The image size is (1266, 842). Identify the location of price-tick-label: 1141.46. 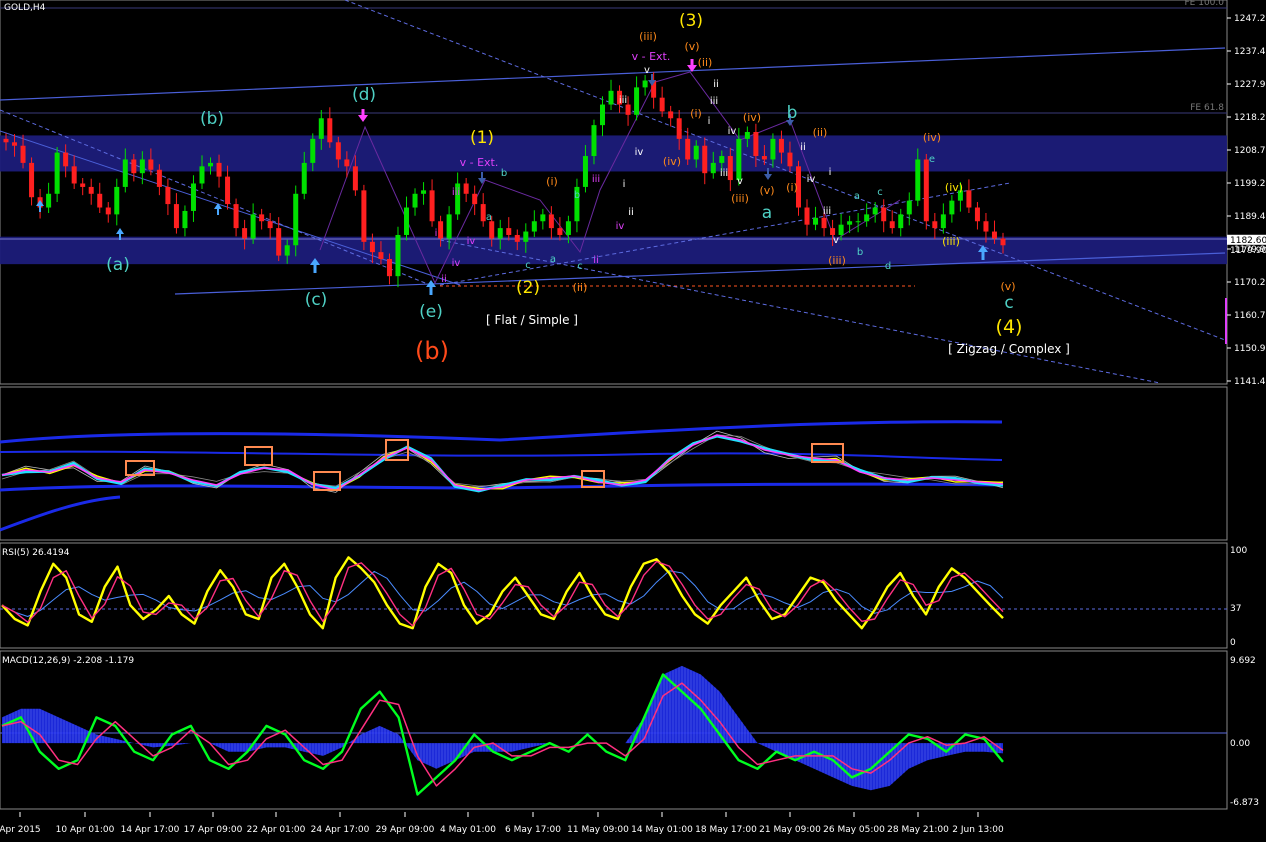
(1250, 382).